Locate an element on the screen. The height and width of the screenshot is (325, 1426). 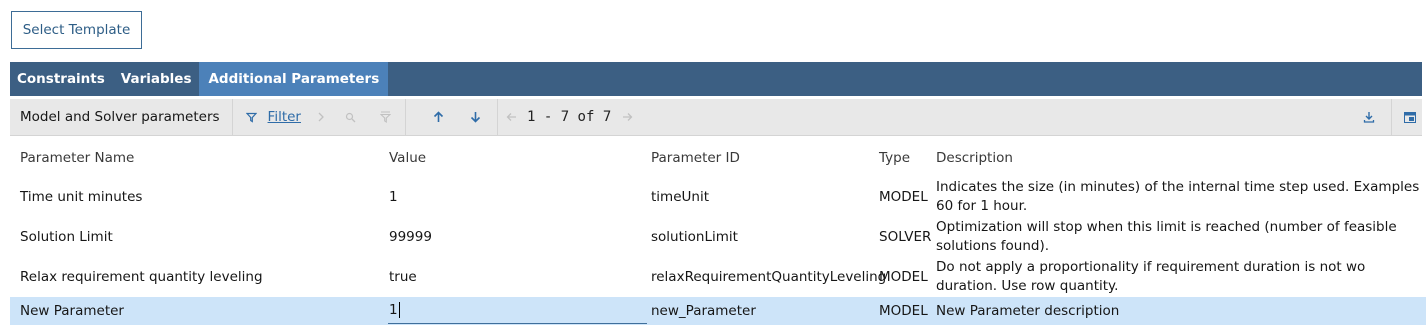
cell-name: Time unit minutes is located at coordinates (81, 197).